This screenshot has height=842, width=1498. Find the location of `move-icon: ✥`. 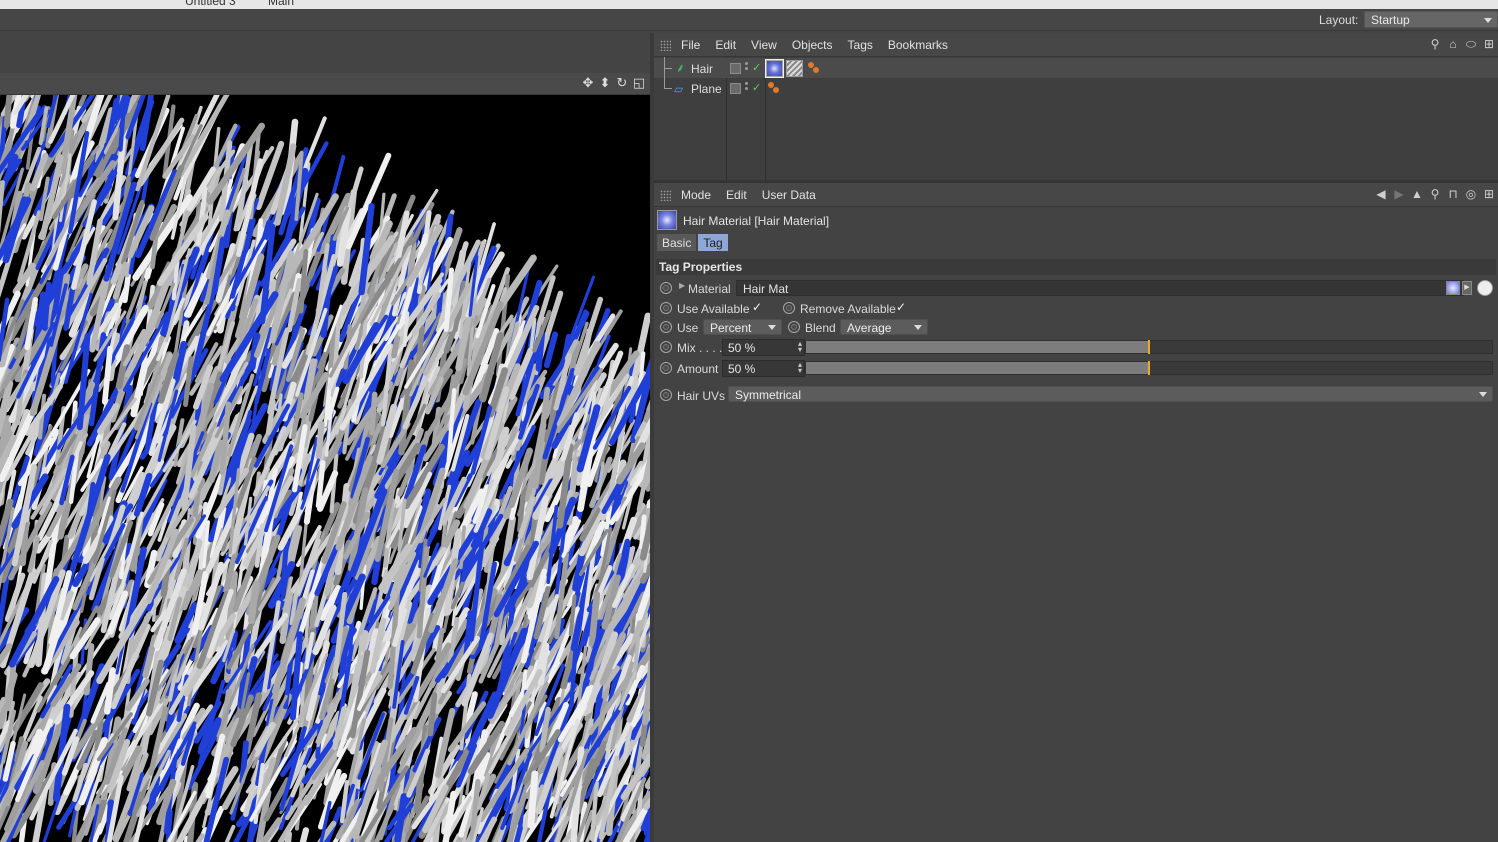

move-icon: ✥ is located at coordinates (588, 83).